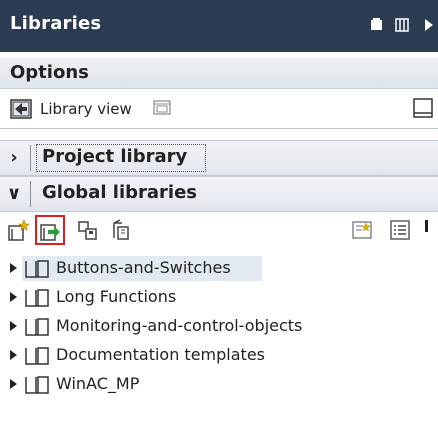  I want to click on library-view-row: Library view, so click(219, 109).